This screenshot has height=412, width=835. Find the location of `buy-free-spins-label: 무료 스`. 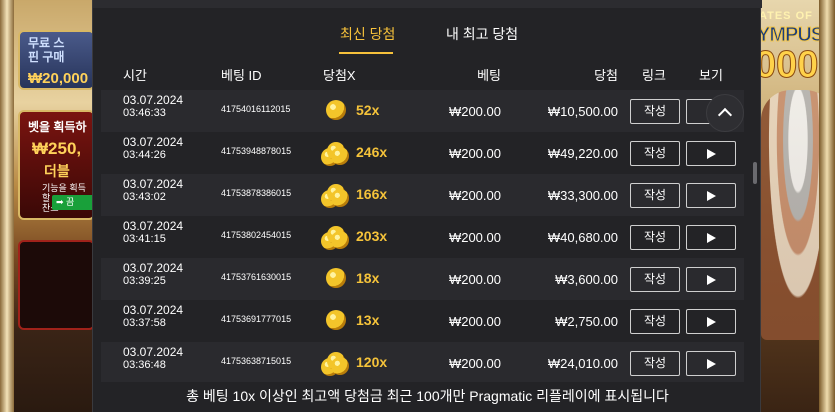

buy-free-spins-label: 무료 스 is located at coordinates (46, 43).